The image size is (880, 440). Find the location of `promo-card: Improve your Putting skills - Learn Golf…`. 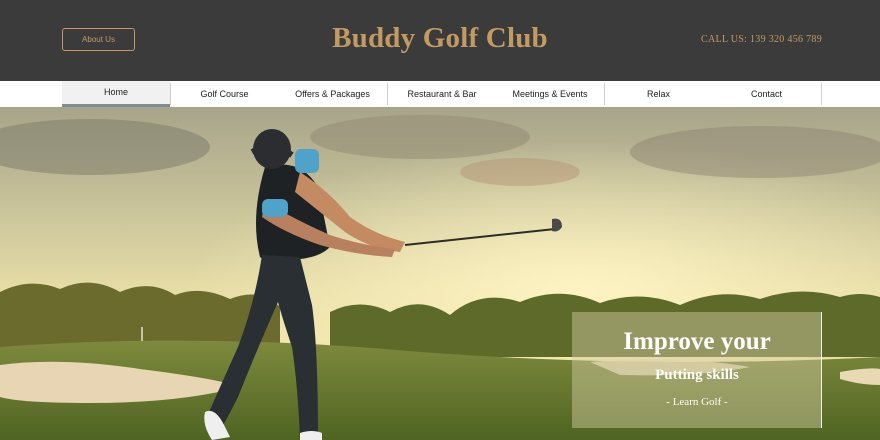

promo-card: Improve your Putting skills - Learn Golf… is located at coordinates (697, 370).